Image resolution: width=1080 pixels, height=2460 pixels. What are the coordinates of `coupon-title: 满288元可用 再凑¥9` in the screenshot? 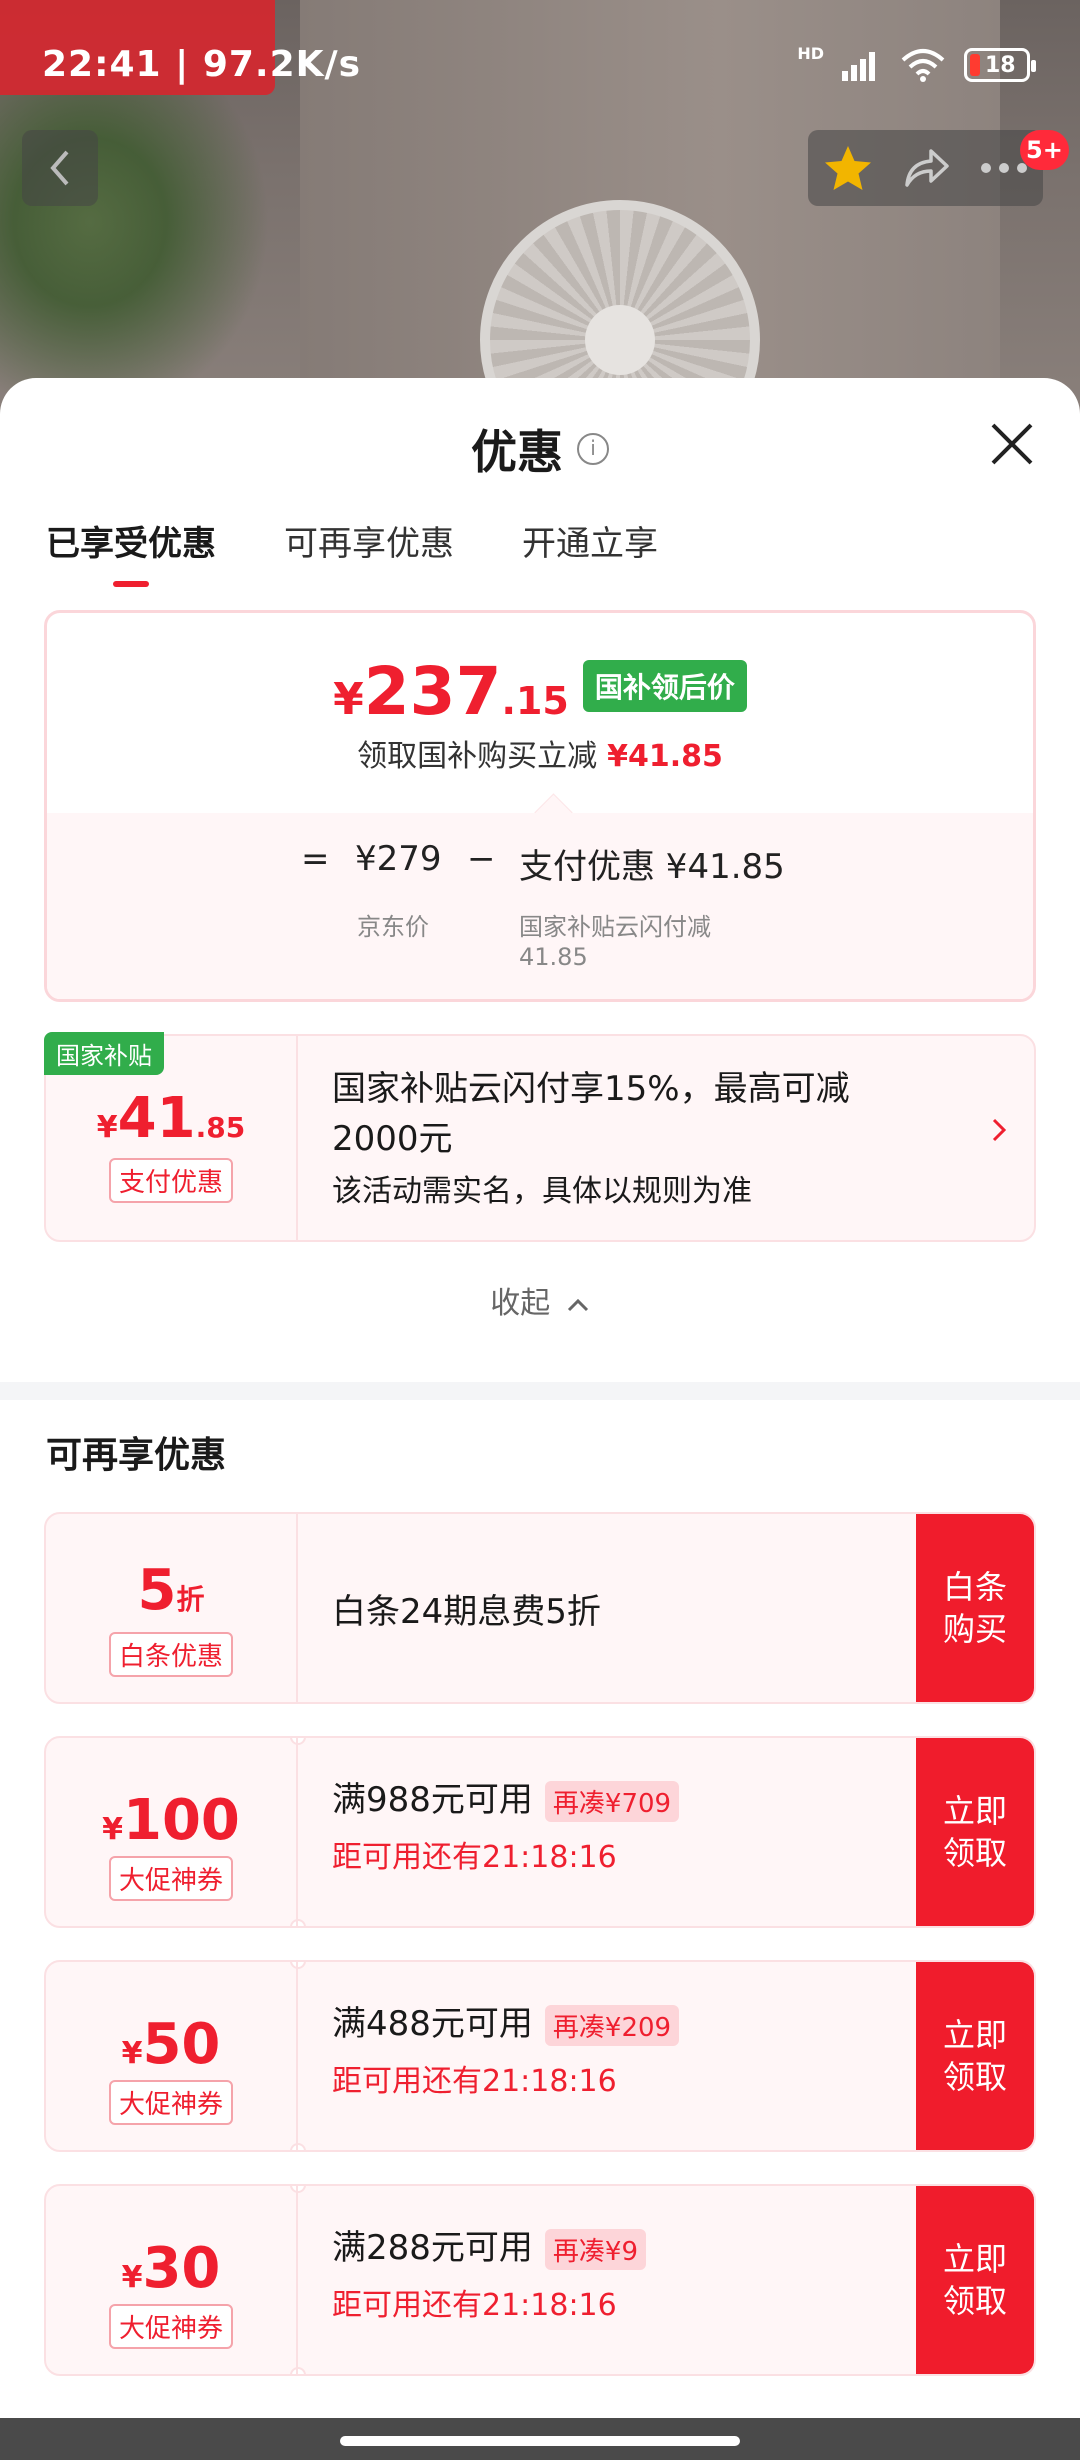 It's located at (489, 2245).